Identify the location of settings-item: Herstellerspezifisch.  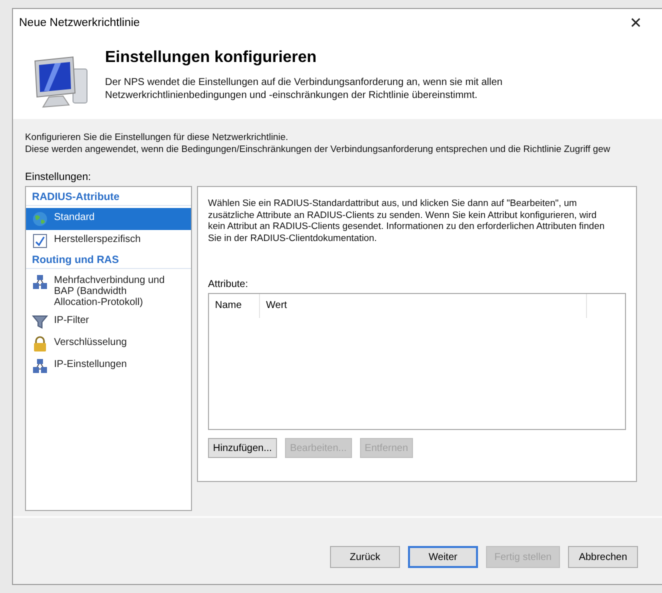
(108, 241).